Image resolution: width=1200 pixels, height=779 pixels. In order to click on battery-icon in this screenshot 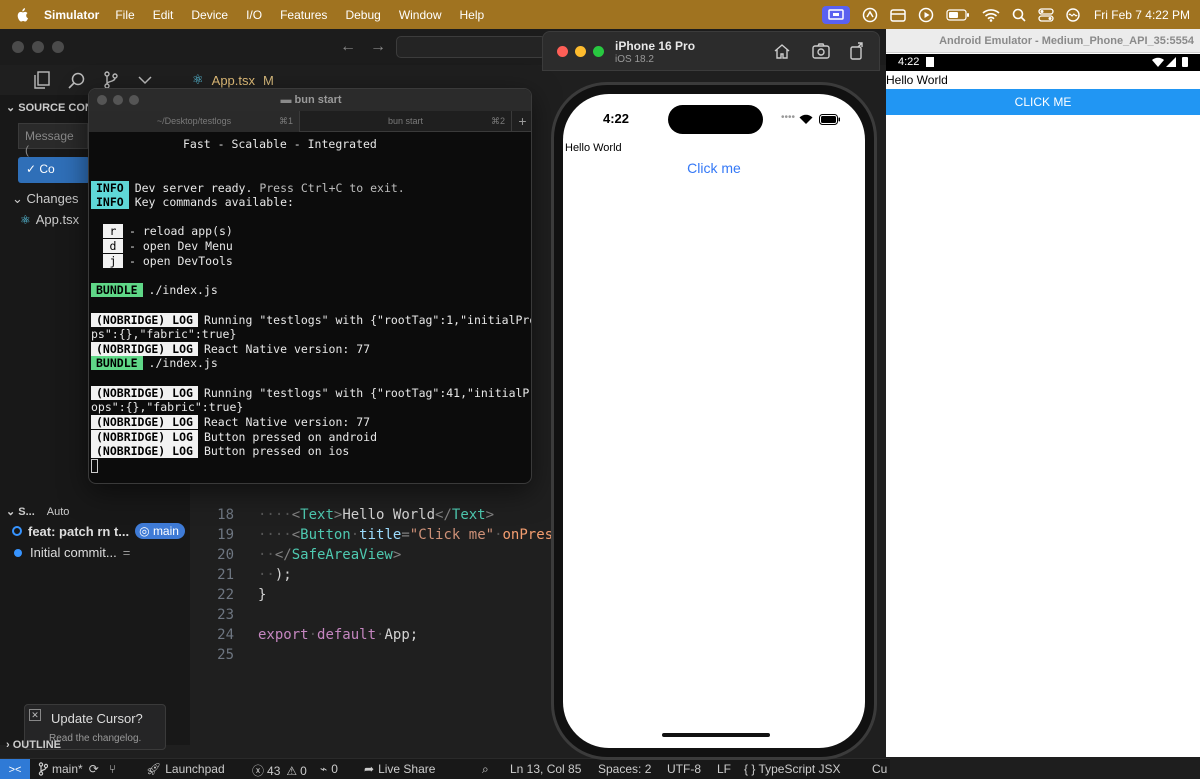, I will do `click(958, 14)`.